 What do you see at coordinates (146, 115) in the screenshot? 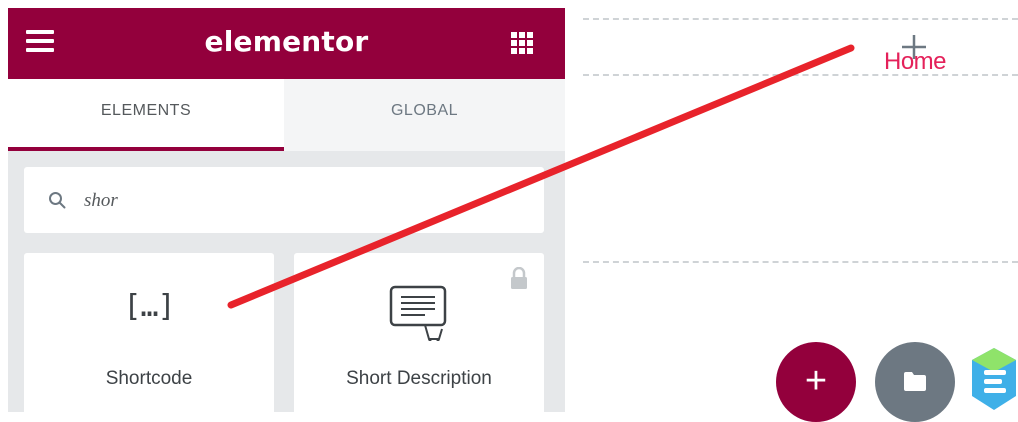
I see `tab-elements: ELEMENTS` at bounding box center [146, 115].